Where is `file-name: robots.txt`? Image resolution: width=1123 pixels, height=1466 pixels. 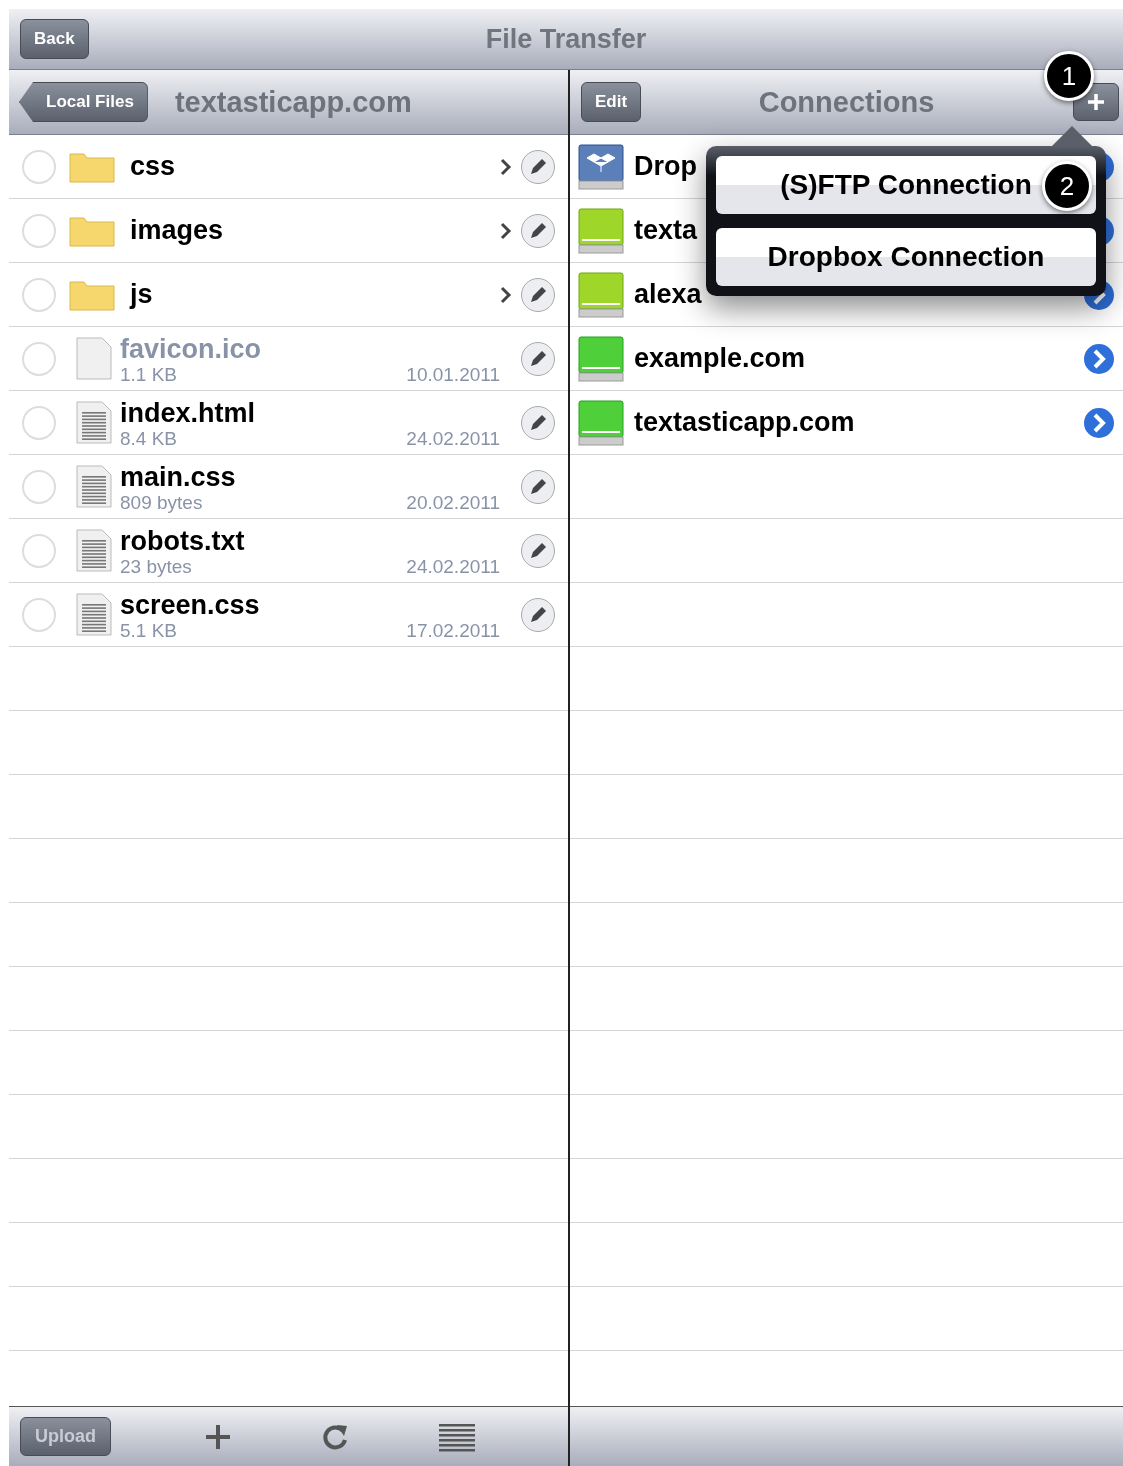
file-name: robots.txt is located at coordinates (183, 540).